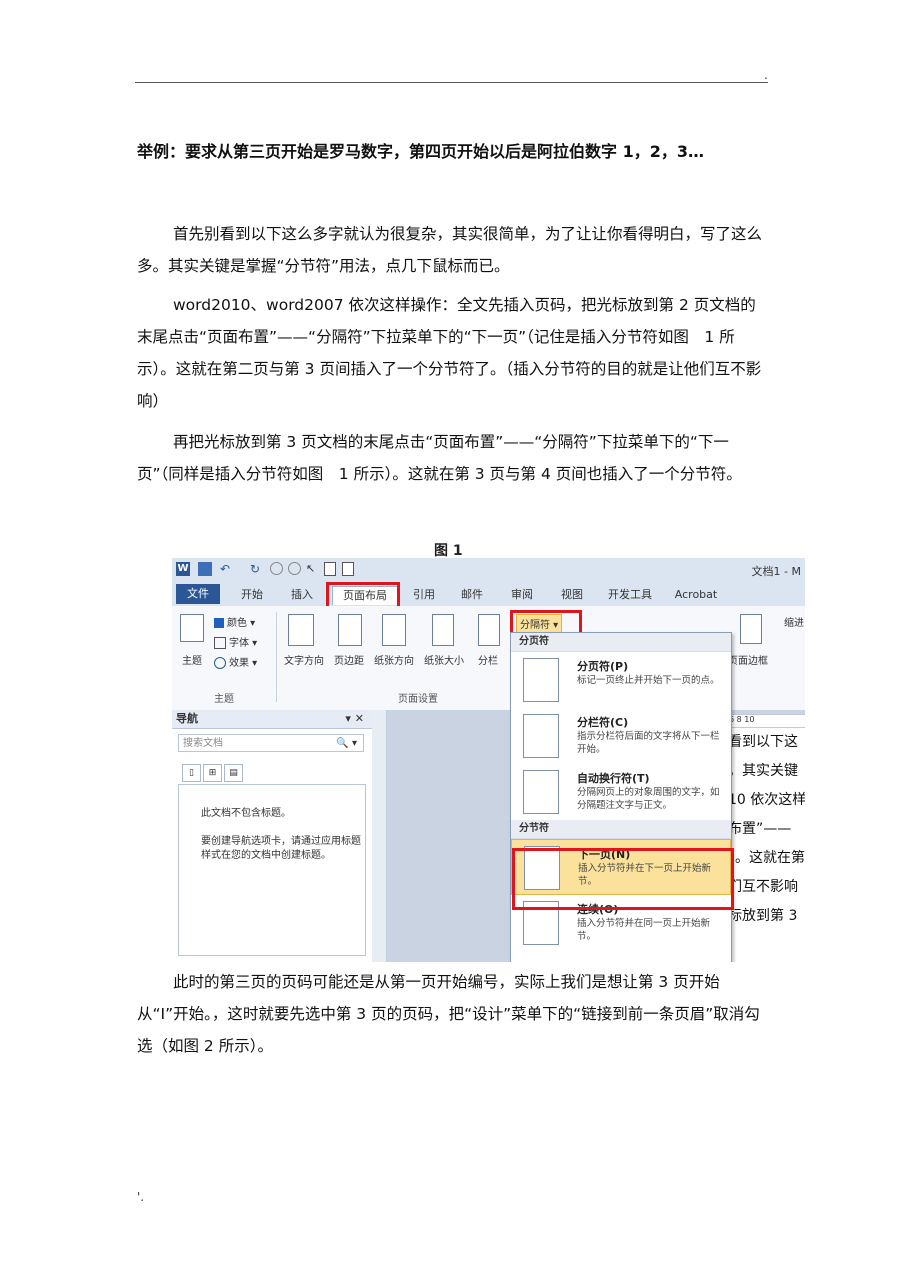 The image size is (904, 1280). Describe the element at coordinates (541, 680) in the screenshot. I see `page-break-icon` at that location.